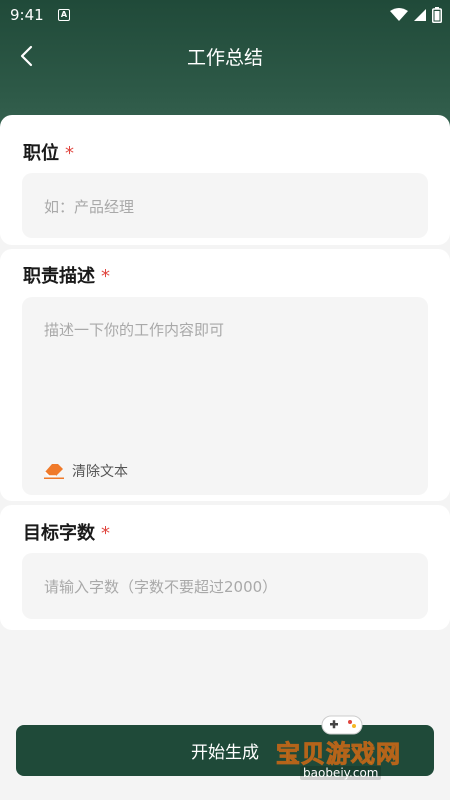  I want to click on status-icons, so click(416, 15).